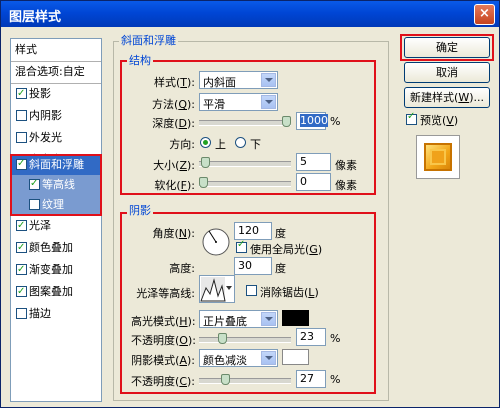 The height and width of the screenshot is (408, 500). What do you see at coordinates (165, 293) in the screenshot?
I see `gloss-contour-label: 光泽等高线:` at bounding box center [165, 293].